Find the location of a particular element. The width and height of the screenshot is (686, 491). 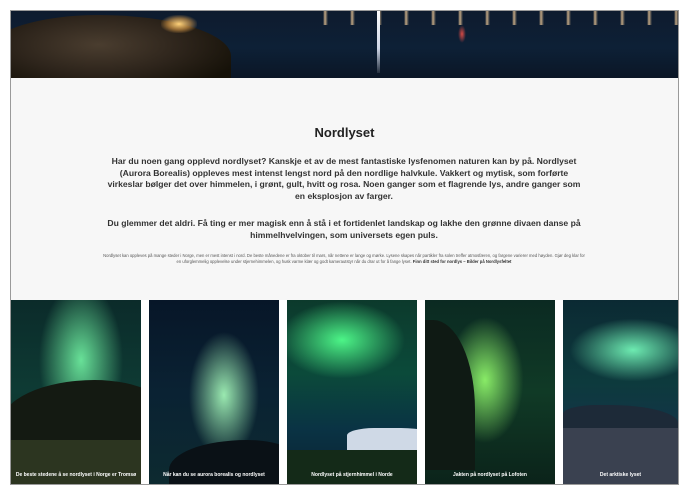

hero-red-light is located at coordinates (462, 34).